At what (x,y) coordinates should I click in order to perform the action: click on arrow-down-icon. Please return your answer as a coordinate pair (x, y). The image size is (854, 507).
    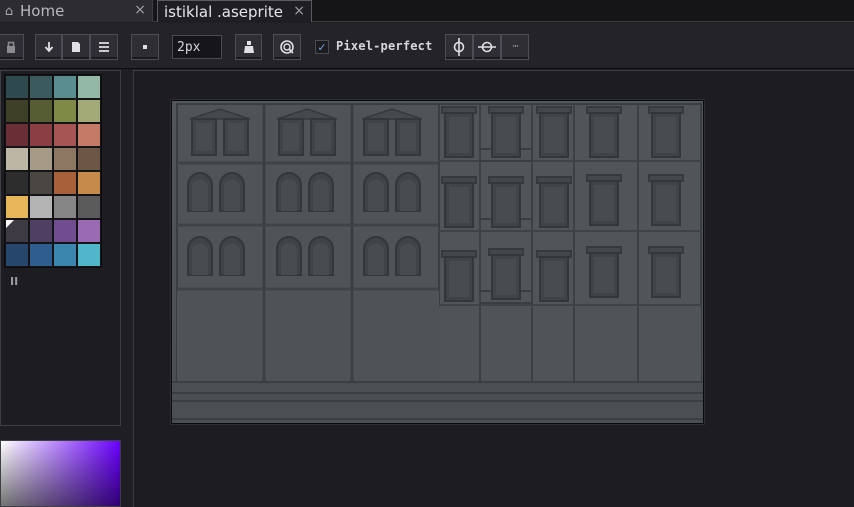
    Looking at the image, I should click on (48, 47).